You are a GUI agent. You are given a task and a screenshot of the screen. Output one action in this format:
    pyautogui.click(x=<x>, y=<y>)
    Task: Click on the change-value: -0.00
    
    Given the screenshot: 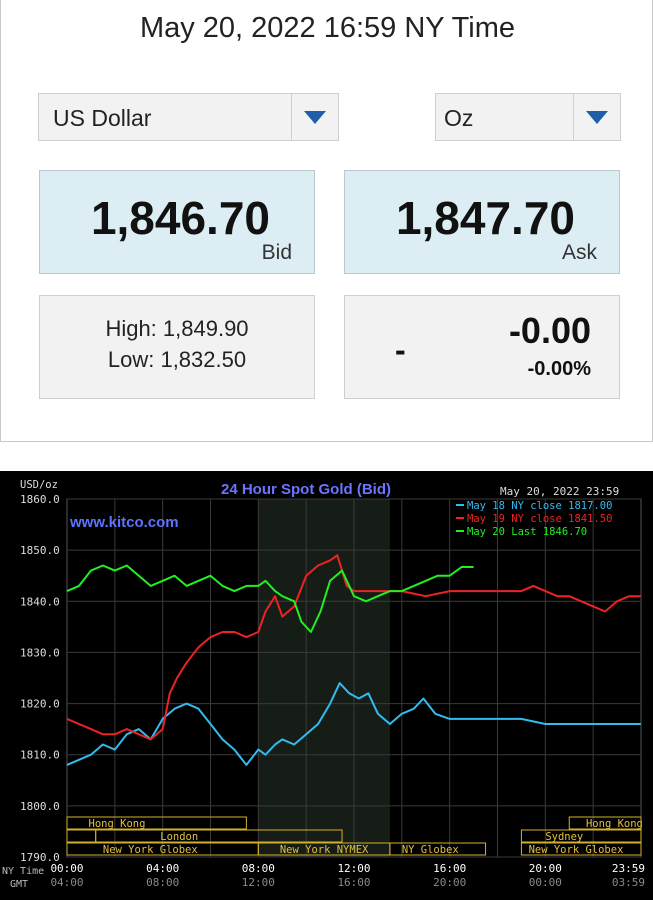 What is the action you would take?
    pyautogui.click(x=549, y=330)
    